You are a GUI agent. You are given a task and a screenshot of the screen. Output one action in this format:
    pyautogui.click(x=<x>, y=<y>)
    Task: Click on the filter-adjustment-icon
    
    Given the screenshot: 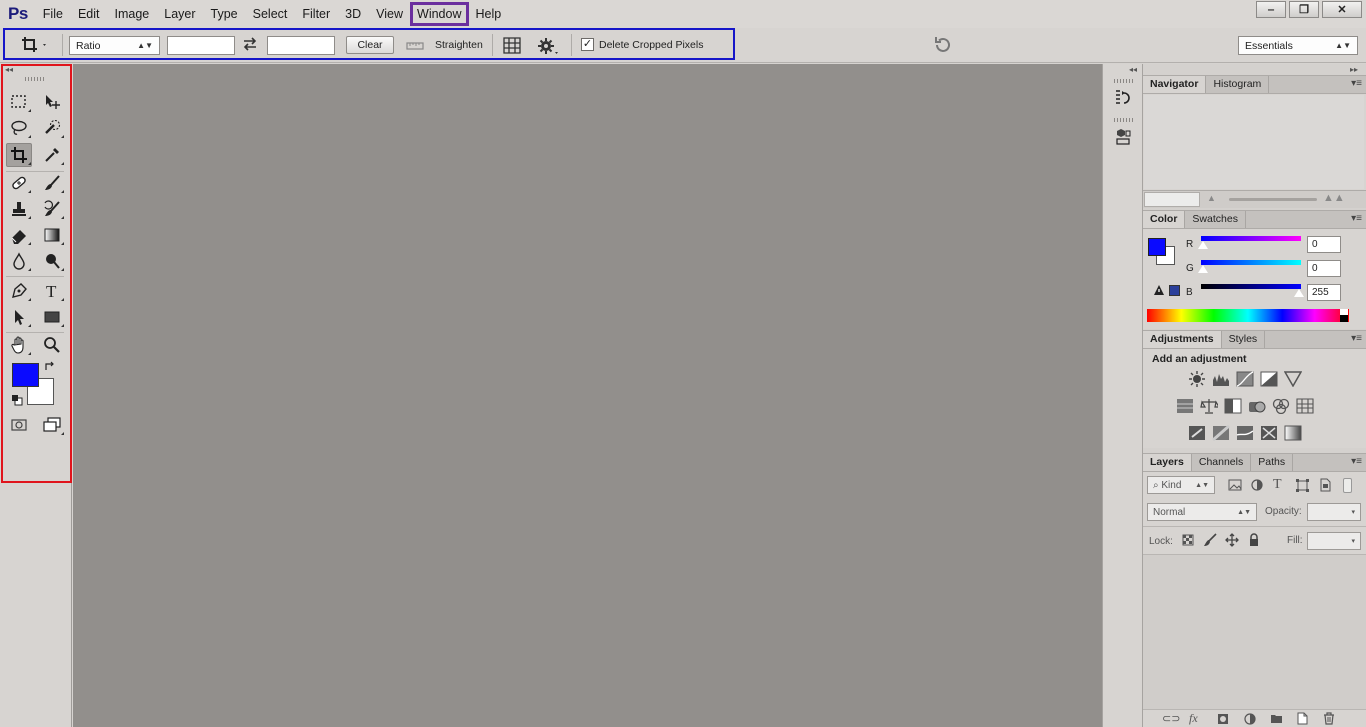 What is the action you would take?
    pyautogui.click(x=1257, y=486)
    